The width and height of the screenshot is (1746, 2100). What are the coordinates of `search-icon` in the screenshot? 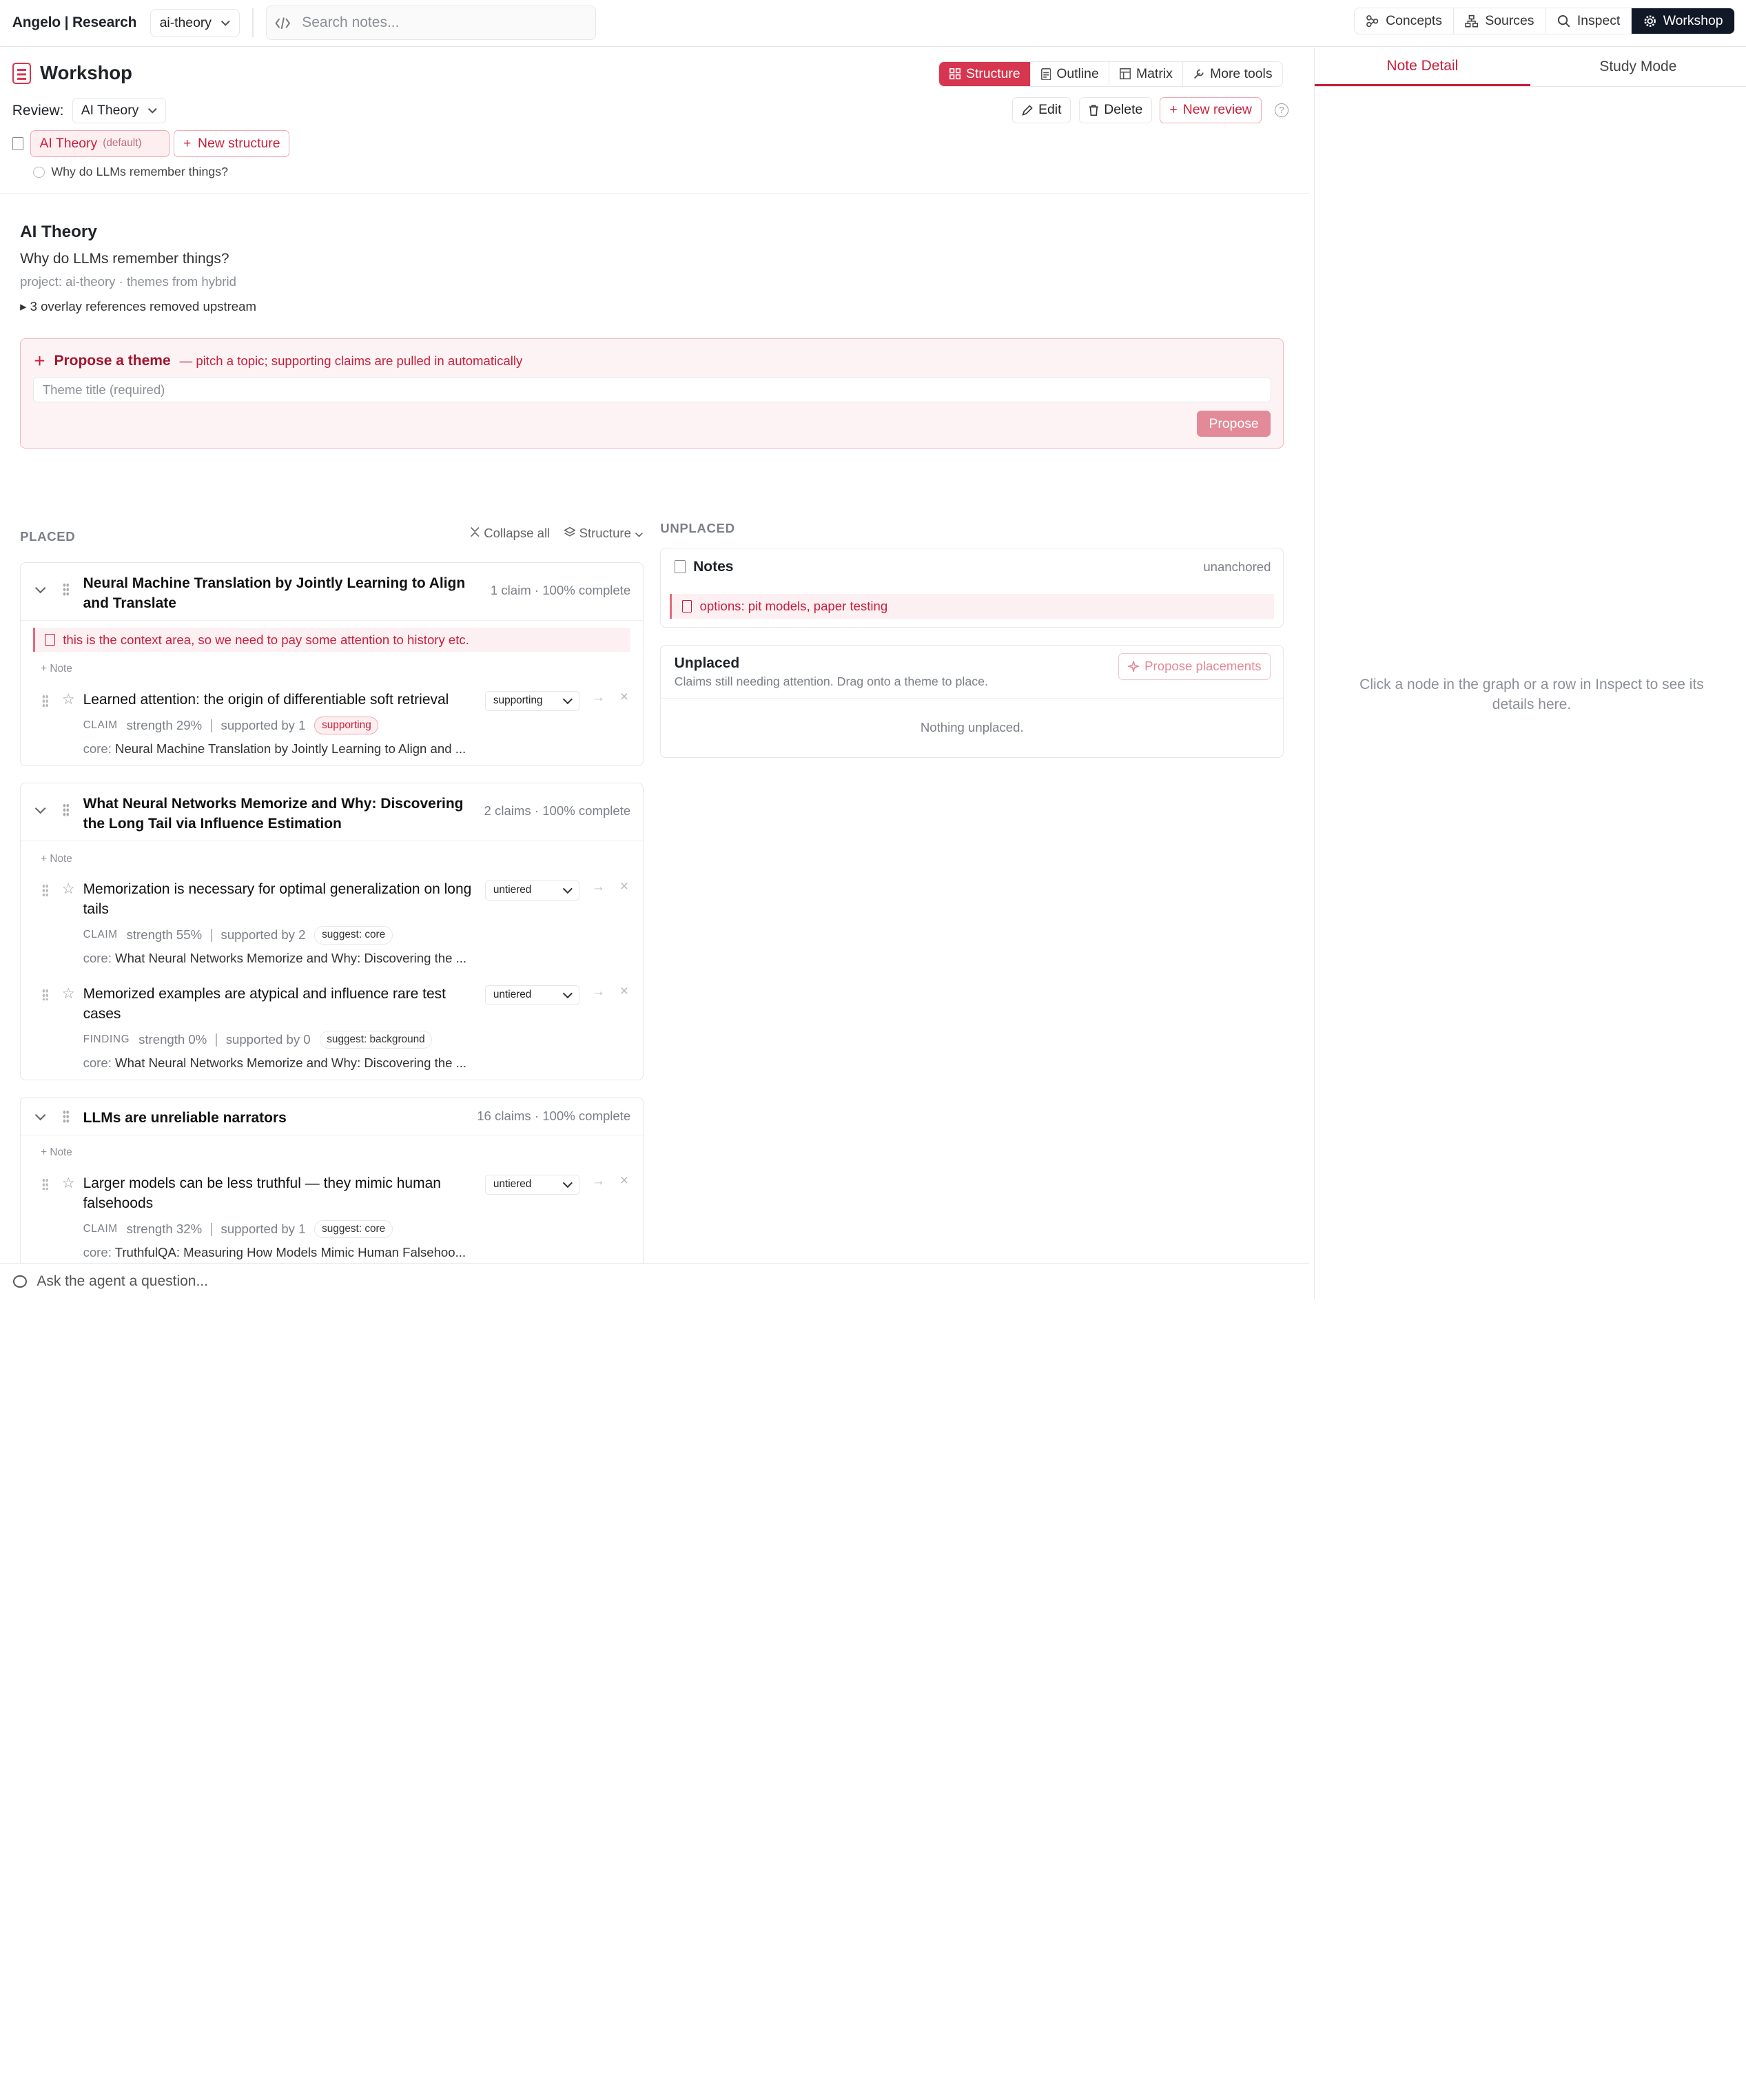 It's located at (1563, 21).